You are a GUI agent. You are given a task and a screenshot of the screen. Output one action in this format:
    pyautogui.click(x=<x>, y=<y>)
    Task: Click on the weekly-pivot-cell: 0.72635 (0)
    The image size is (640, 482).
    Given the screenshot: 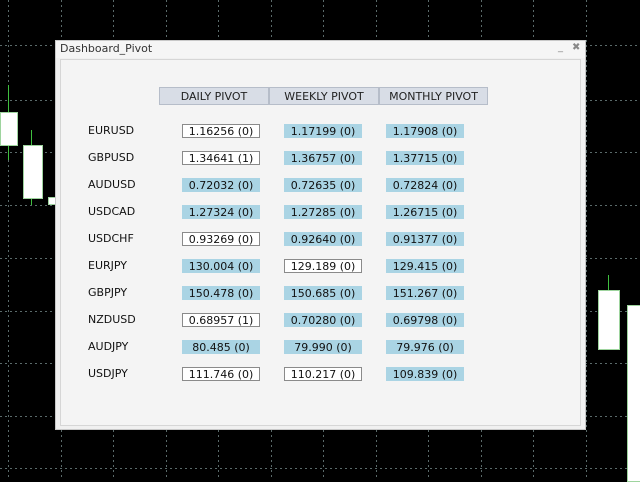 What is the action you would take?
    pyautogui.click(x=323, y=185)
    